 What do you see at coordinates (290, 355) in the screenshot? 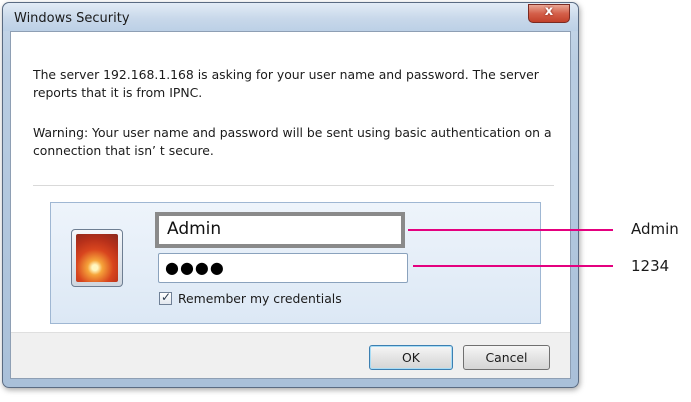
I see `dialog-footer: OK Cancel` at bounding box center [290, 355].